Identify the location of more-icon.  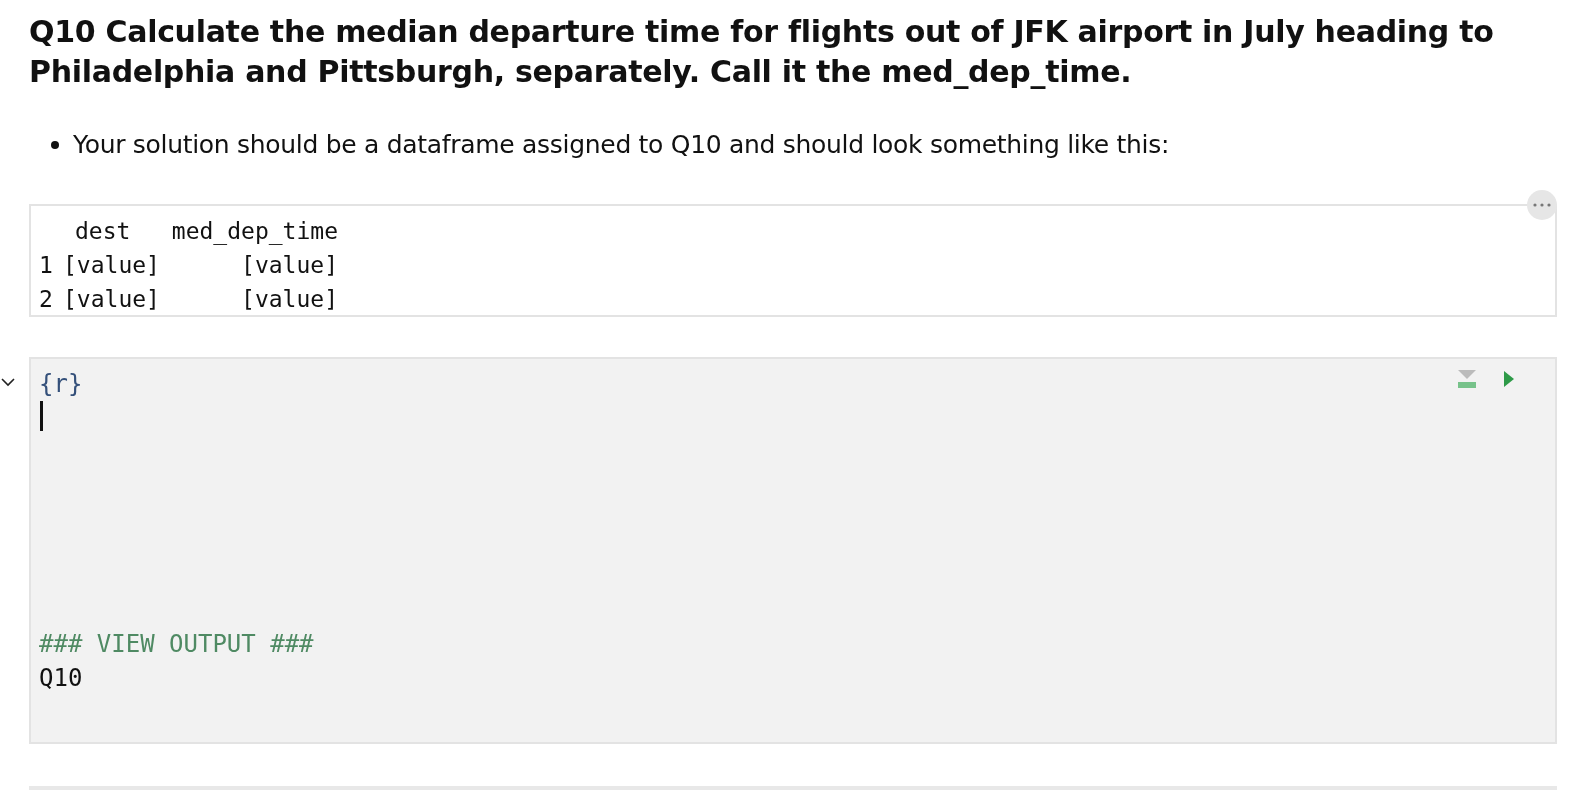
(1542, 205).